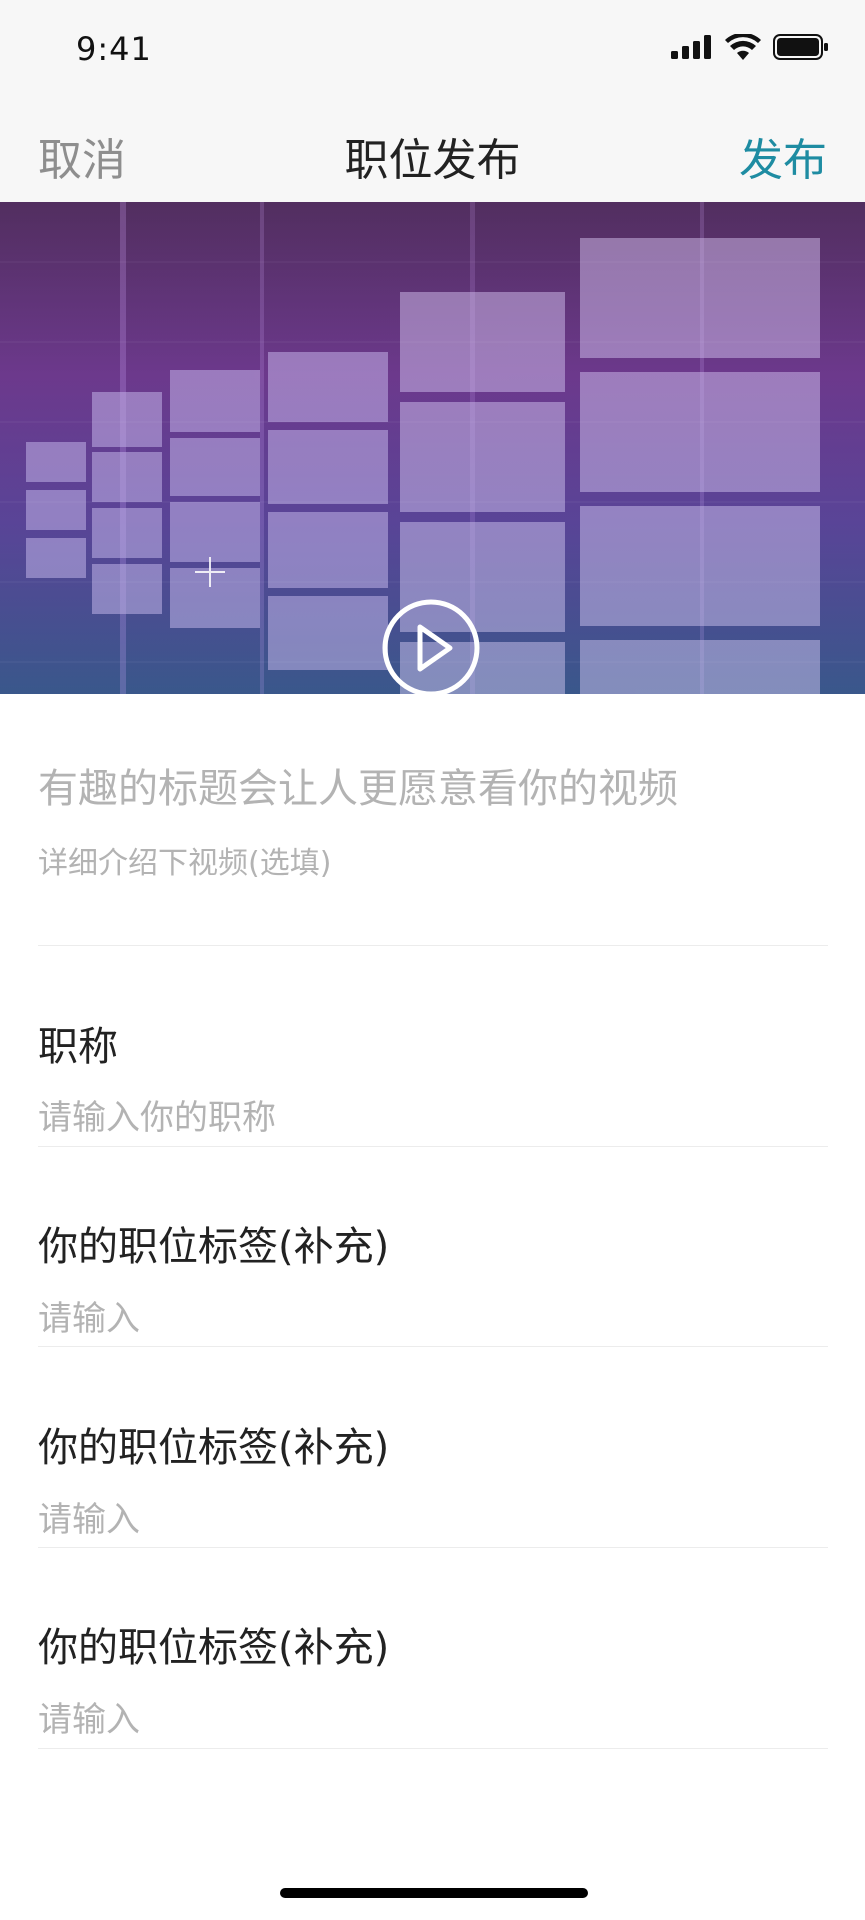  What do you see at coordinates (434, 1893) in the screenshot?
I see `home-indicator` at bounding box center [434, 1893].